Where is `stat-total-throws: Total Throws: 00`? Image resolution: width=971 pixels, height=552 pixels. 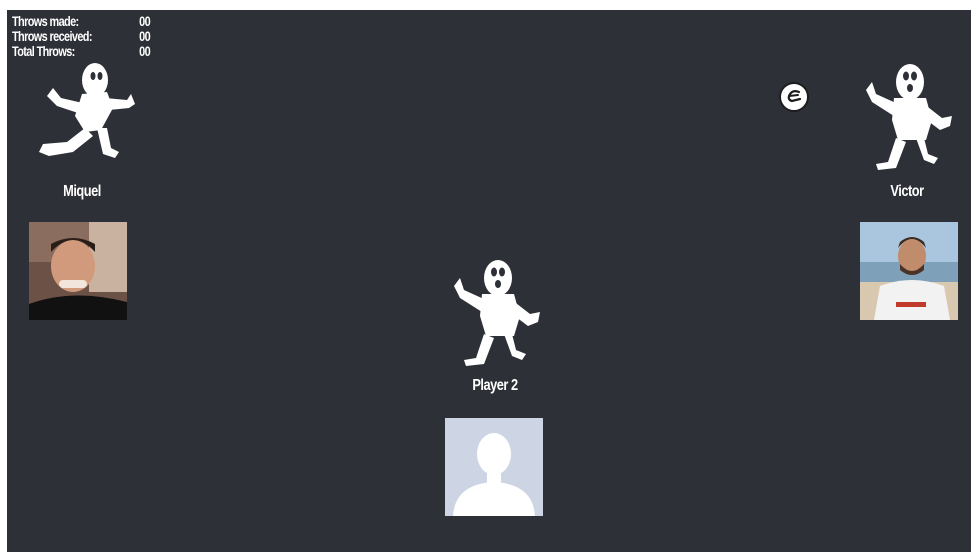
stat-total-throws: Total Throws: 00 is located at coordinates (81, 51).